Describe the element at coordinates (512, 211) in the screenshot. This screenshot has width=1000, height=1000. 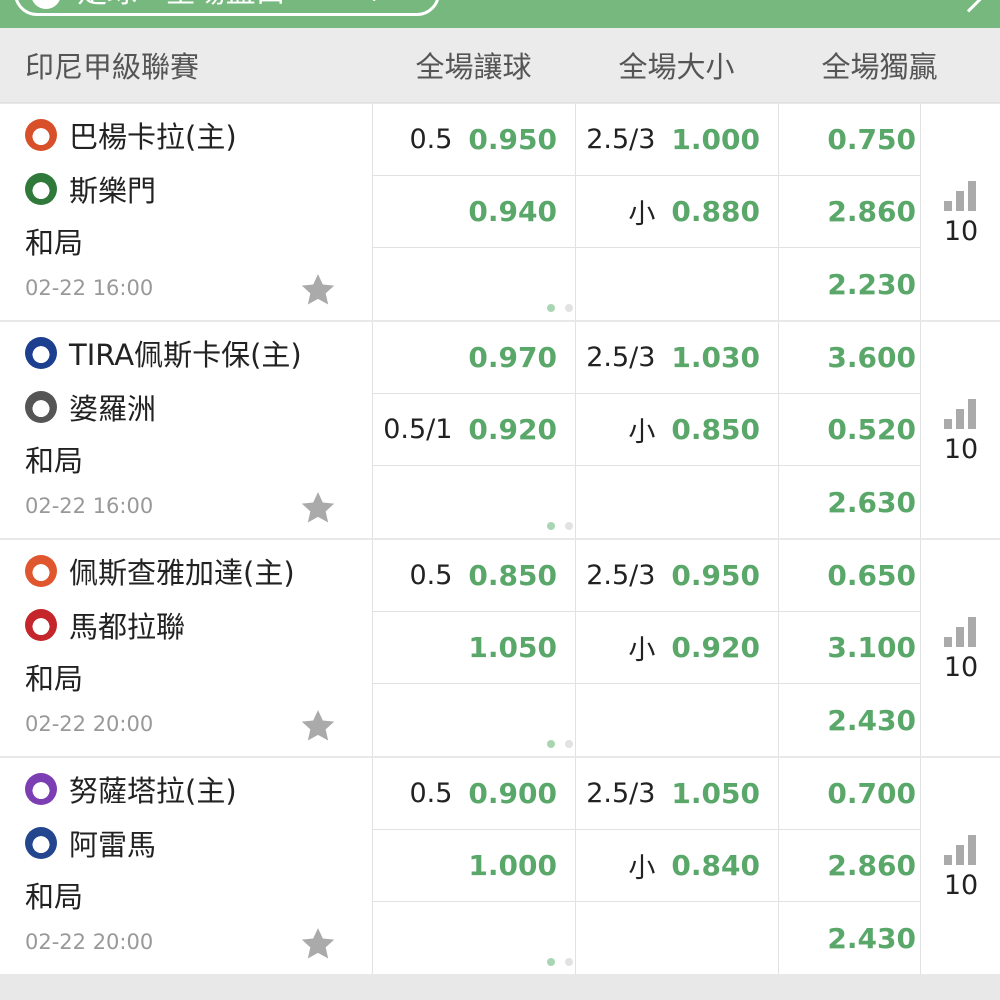
I see `handicap-away-odds: 0.940` at that location.